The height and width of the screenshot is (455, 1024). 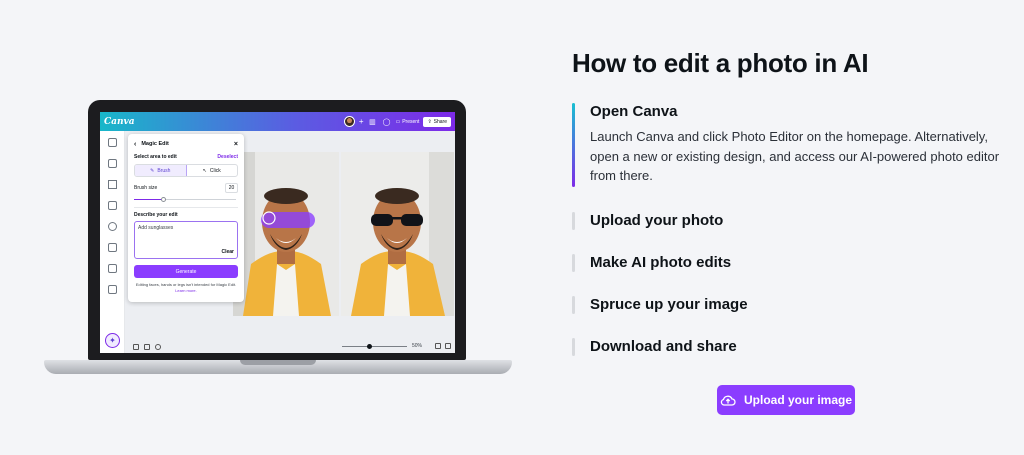 What do you see at coordinates (112, 247) in the screenshot?
I see `draw-icon` at bounding box center [112, 247].